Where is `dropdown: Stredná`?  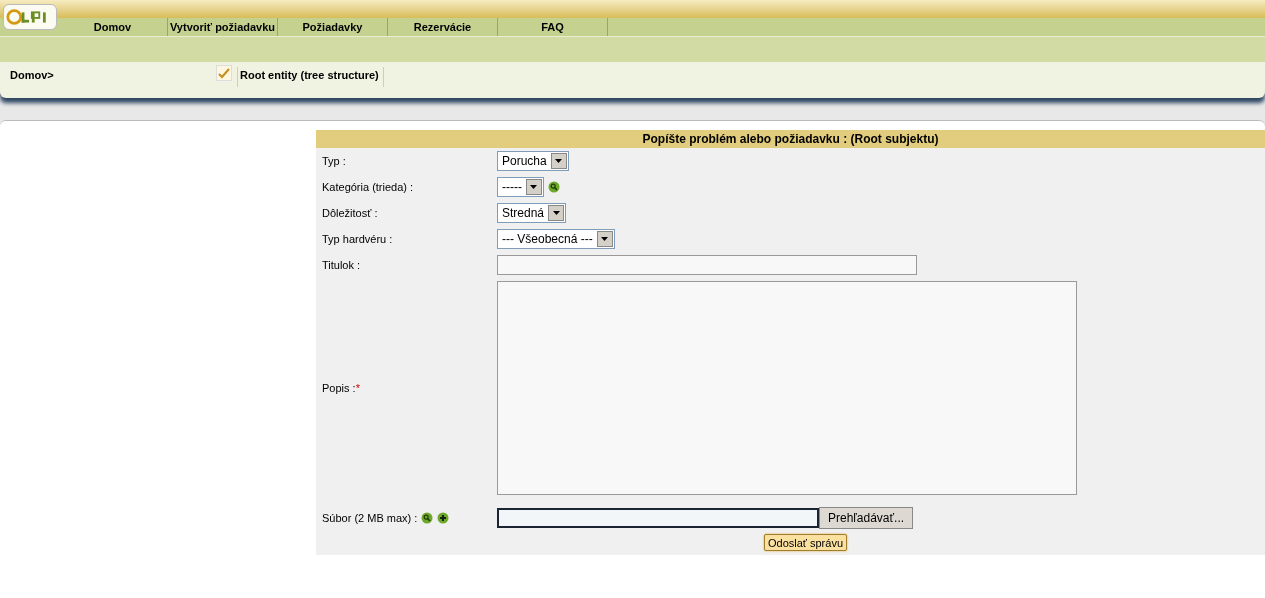 dropdown: Stredná is located at coordinates (532, 213).